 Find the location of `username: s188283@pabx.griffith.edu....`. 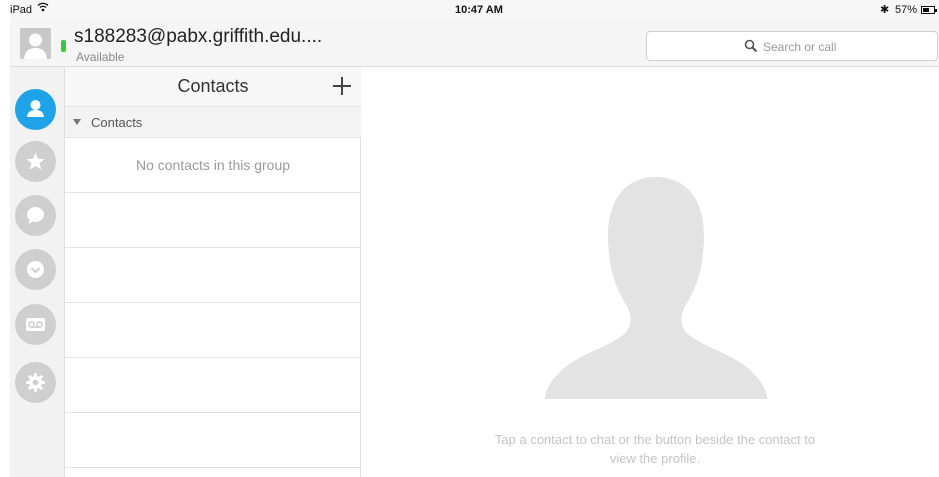

username: s188283@pabx.griffith.edu.... is located at coordinates (198, 37).